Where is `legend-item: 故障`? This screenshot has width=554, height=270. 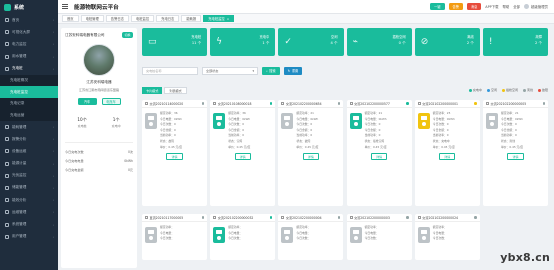 legend-item: 故障 is located at coordinates (542, 90).